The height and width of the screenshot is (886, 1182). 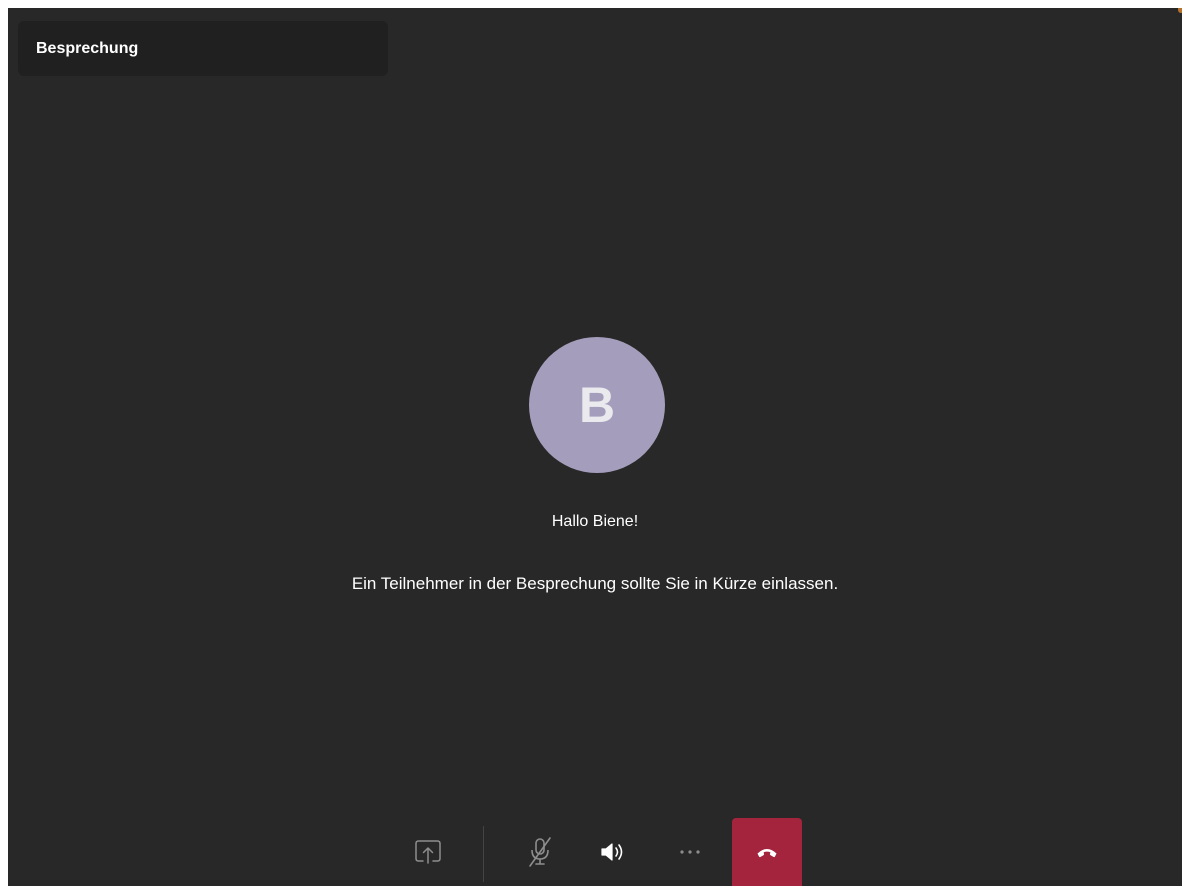 I want to click on microphone-toggle-button, so click(x=540, y=852).